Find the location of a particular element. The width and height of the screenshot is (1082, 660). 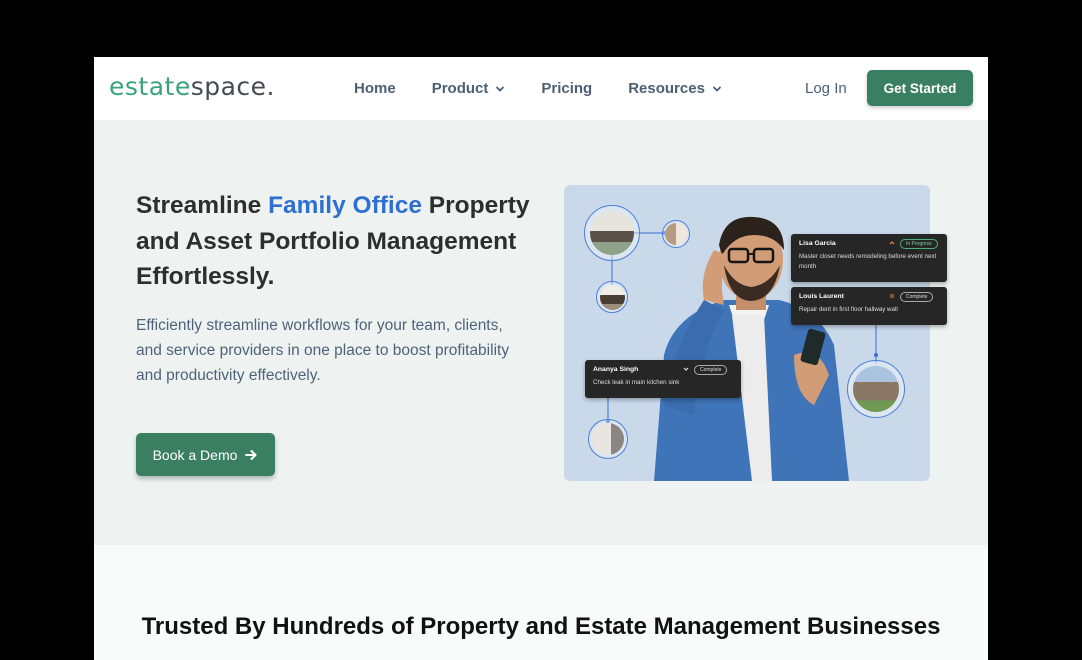

nav-item-label: Pricing is located at coordinates (567, 88).